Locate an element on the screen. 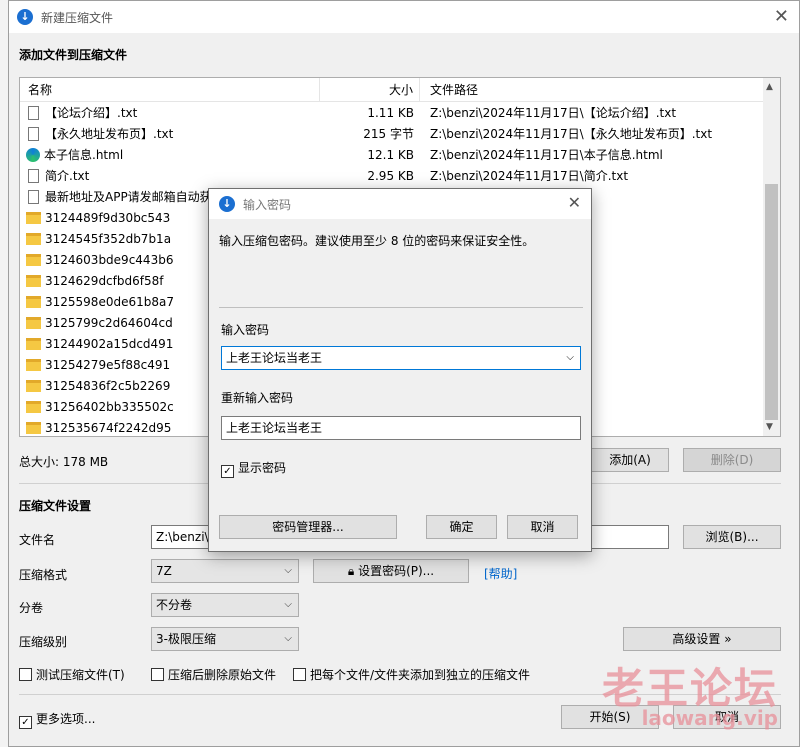  show-password-label: 显示密码 is located at coordinates (262, 468).